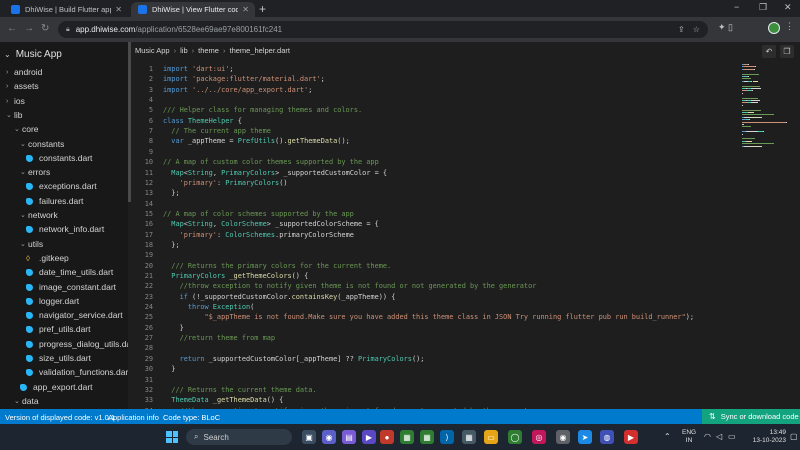  What do you see at coordinates (15, 101) in the screenshot?
I see `tree-item: › ios` at bounding box center [15, 101].